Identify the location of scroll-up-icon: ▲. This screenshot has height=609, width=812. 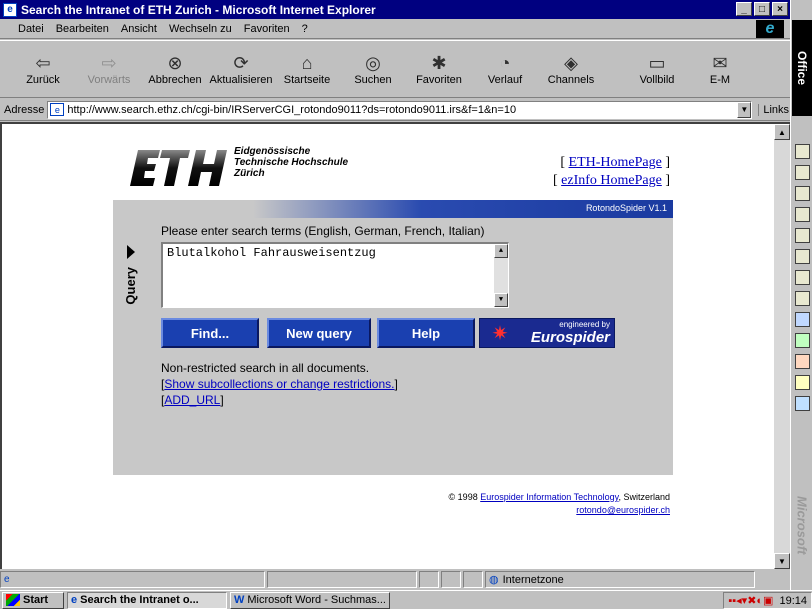
(501, 251).